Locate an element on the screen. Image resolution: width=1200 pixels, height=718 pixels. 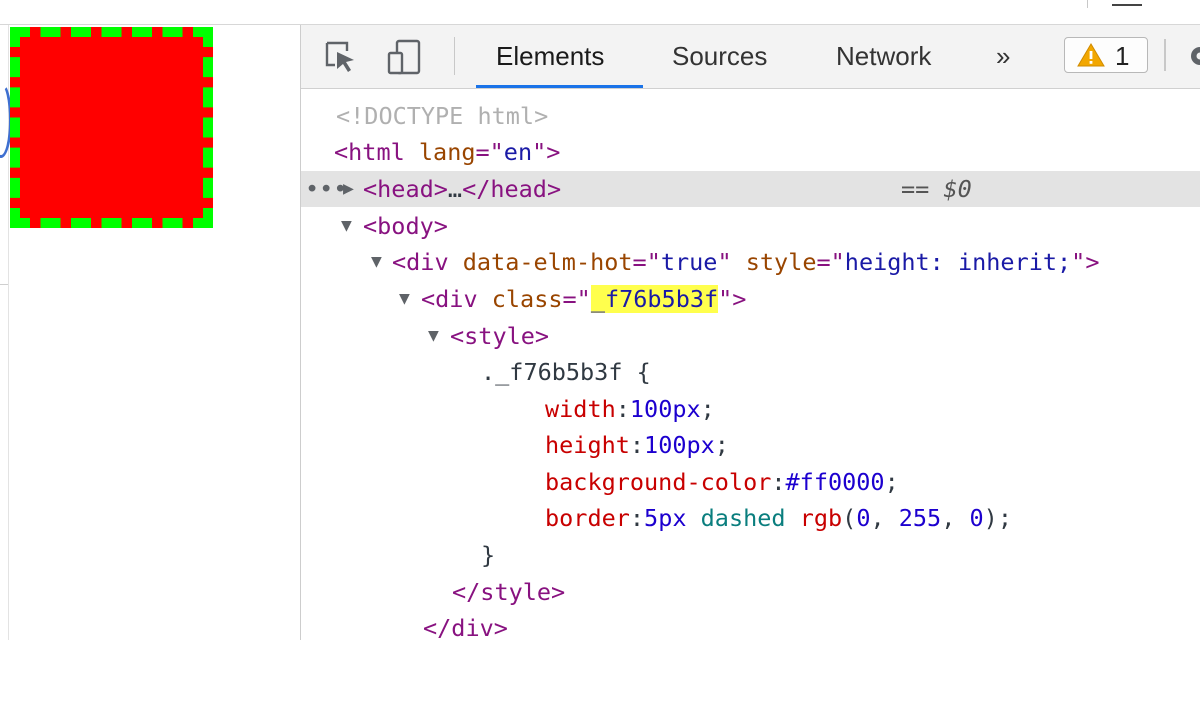
style-close-tag: </style> is located at coordinates (508, 592).